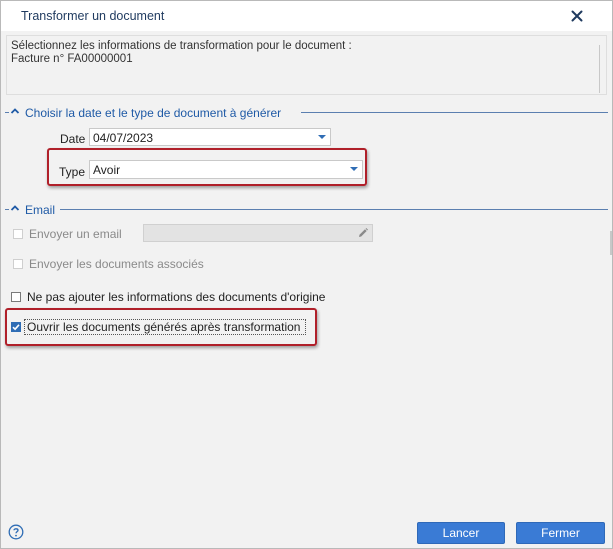 This screenshot has width=613, height=549. Describe the element at coordinates (306, 16) in the screenshot. I see `title-bar: Transformer un document` at that location.